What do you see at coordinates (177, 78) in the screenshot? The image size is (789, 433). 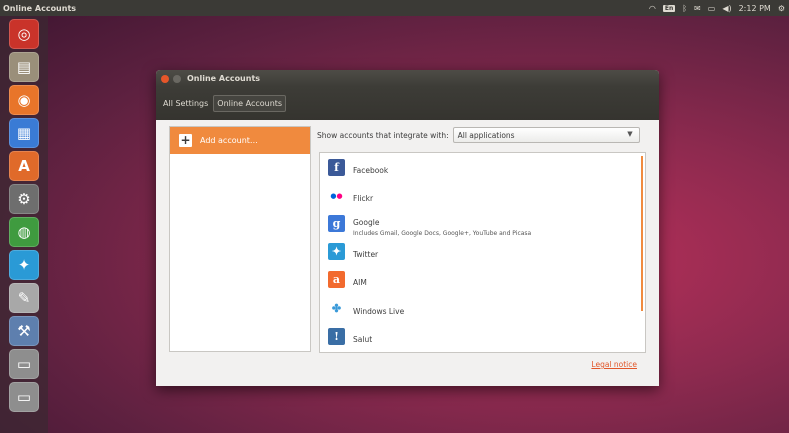 I see `minimize-icon` at bounding box center [177, 78].